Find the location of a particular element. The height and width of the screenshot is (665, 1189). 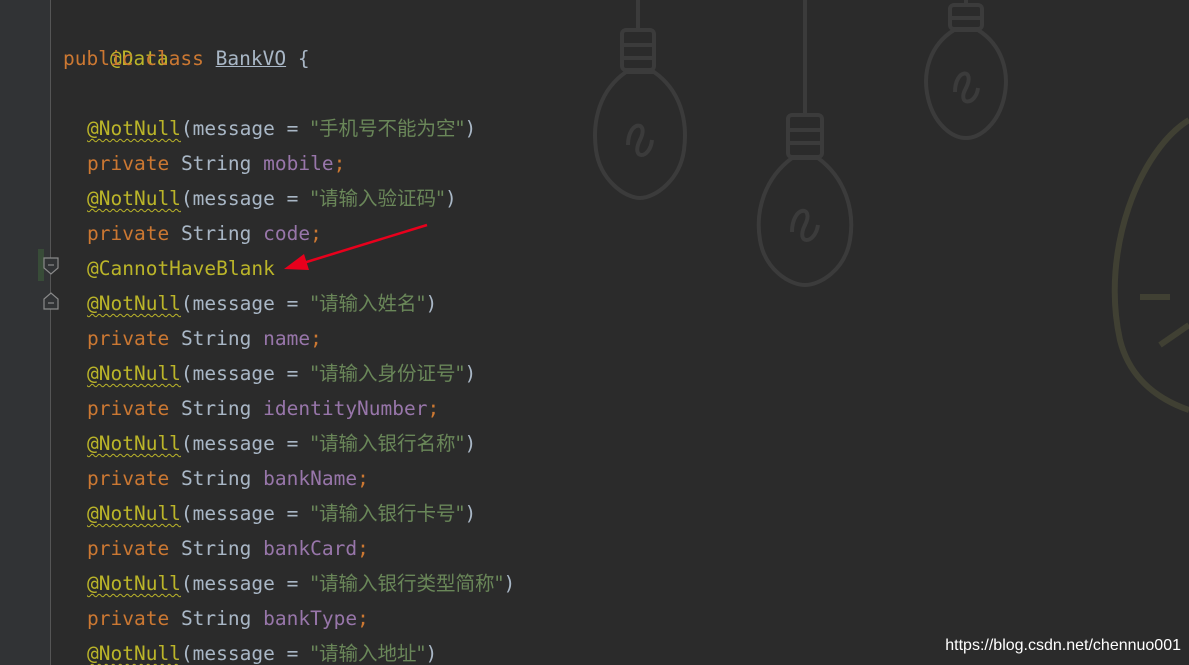

code-line: public class BankVO { is located at coordinates (186, 58).